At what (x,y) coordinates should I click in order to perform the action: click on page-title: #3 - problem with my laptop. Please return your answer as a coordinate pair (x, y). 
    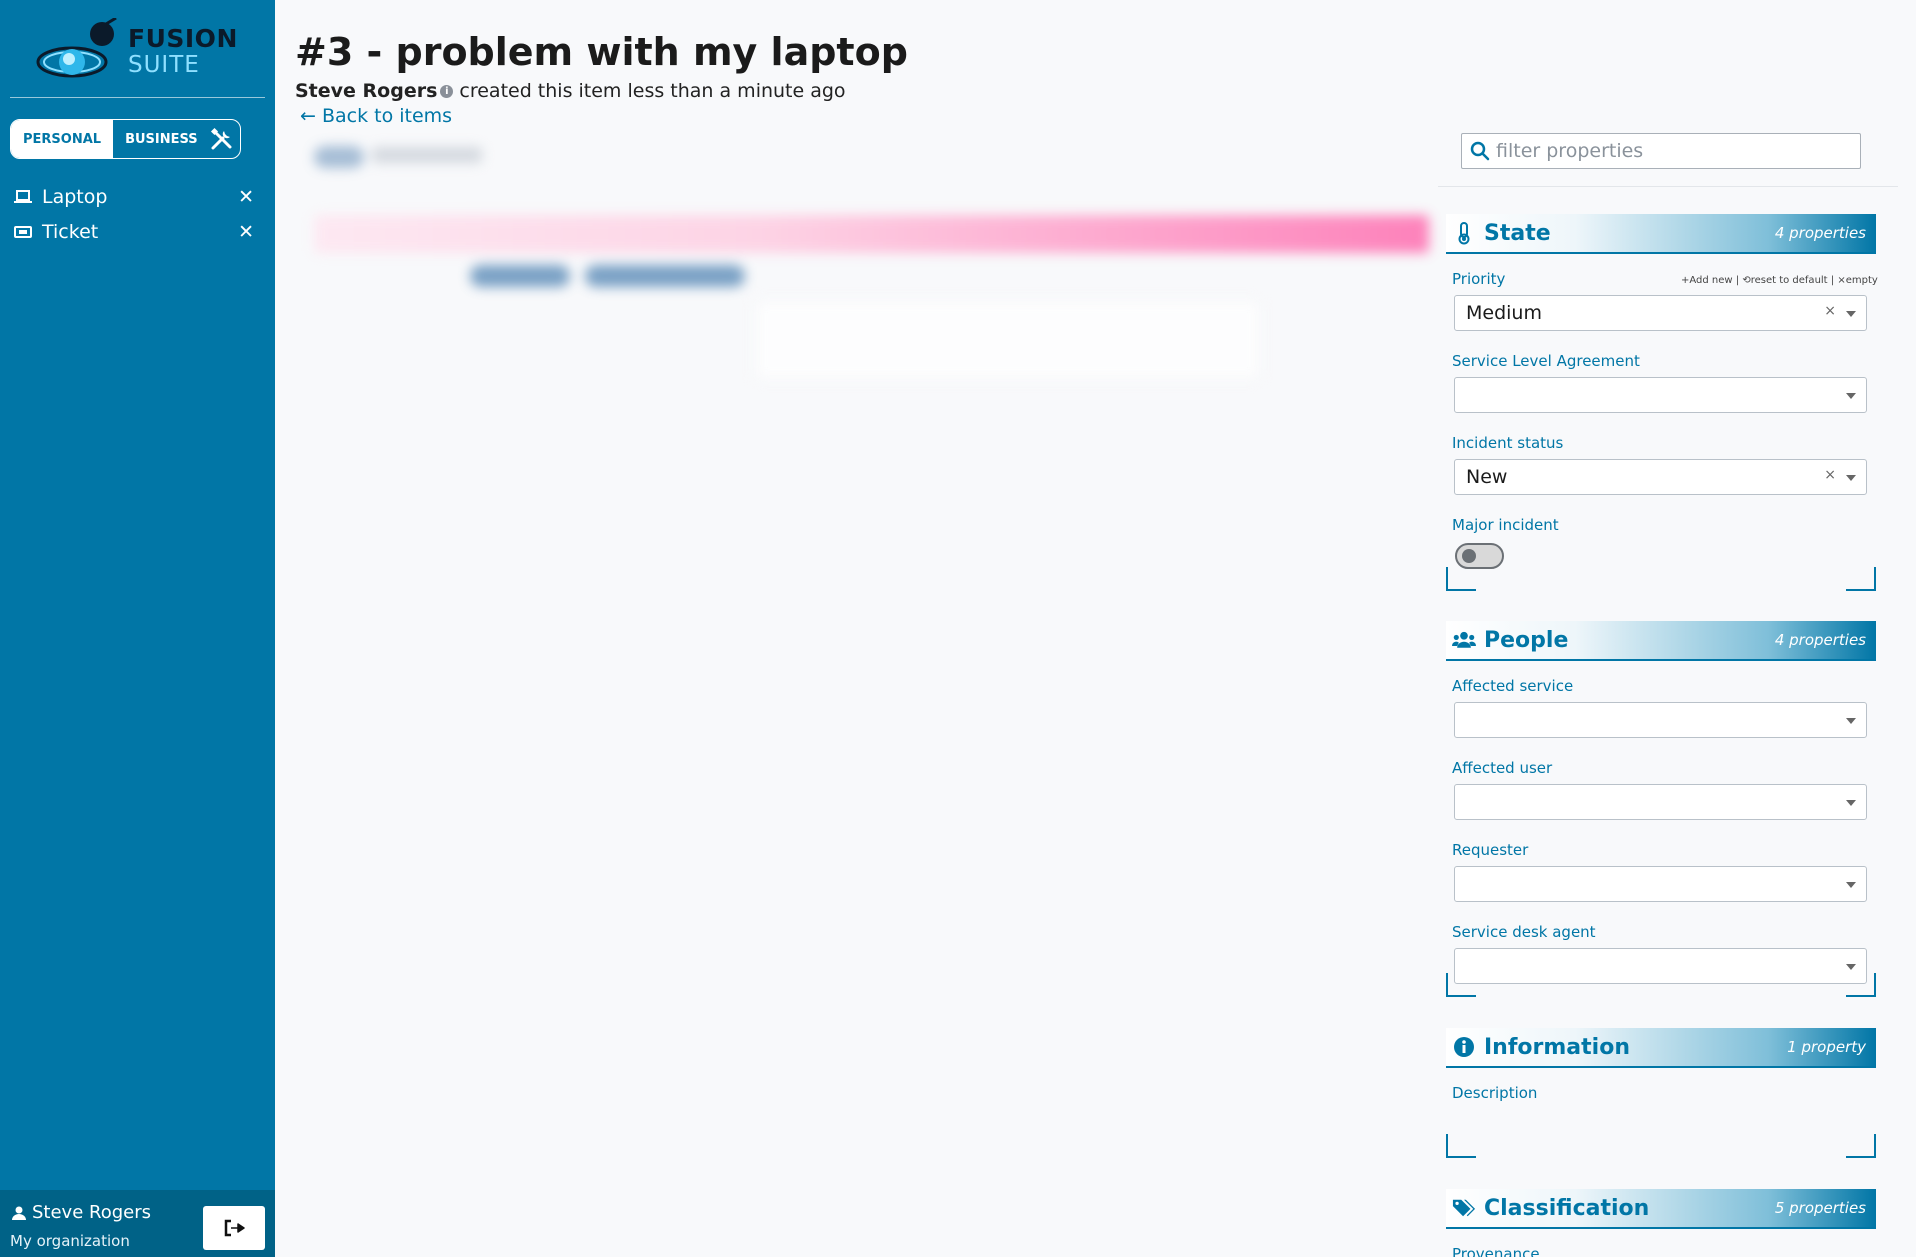
    Looking at the image, I should click on (601, 52).